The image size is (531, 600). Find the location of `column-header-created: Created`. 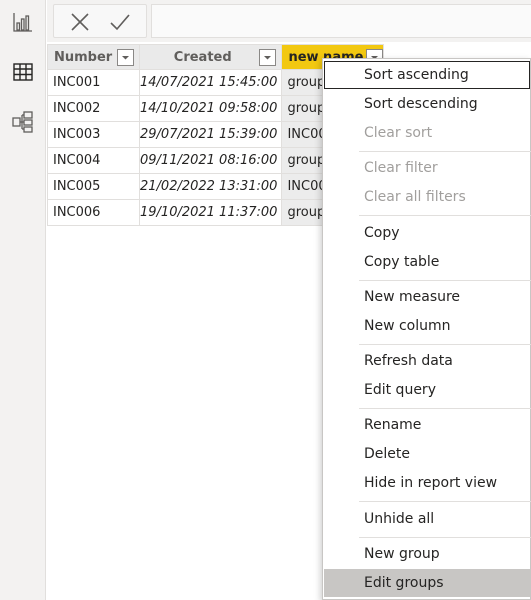

column-header-created: Created is located at coordinates (210, 57).